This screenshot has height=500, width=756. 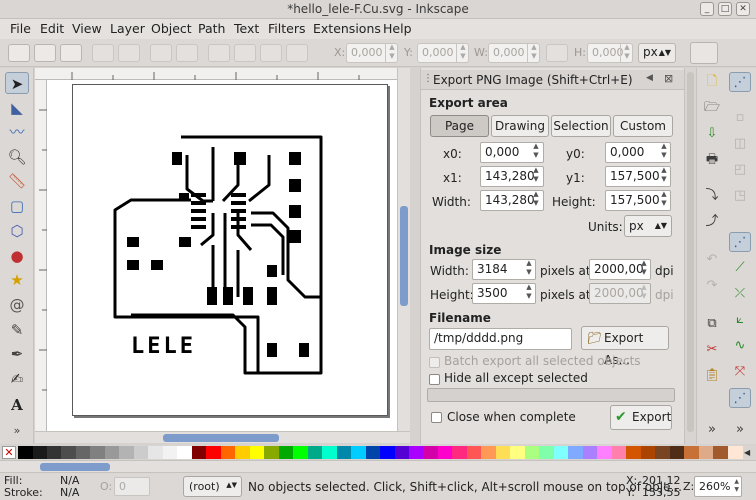 I want to click on units-select: px ▲▼, so click(x=648, y=226).